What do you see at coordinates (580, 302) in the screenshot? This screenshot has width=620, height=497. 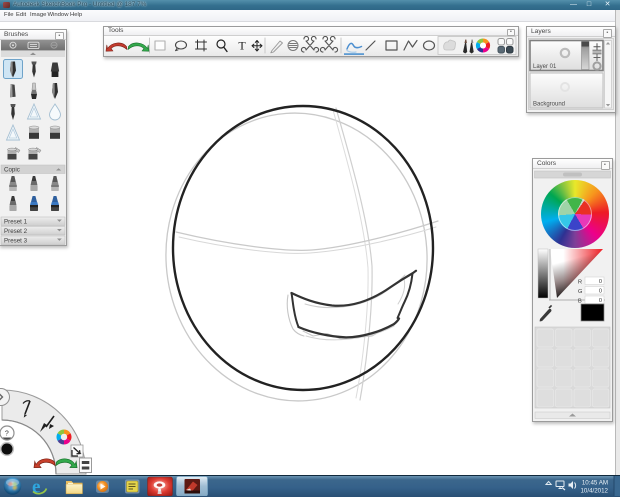 I see `svg-text: B` at bounding box center [580, 302].